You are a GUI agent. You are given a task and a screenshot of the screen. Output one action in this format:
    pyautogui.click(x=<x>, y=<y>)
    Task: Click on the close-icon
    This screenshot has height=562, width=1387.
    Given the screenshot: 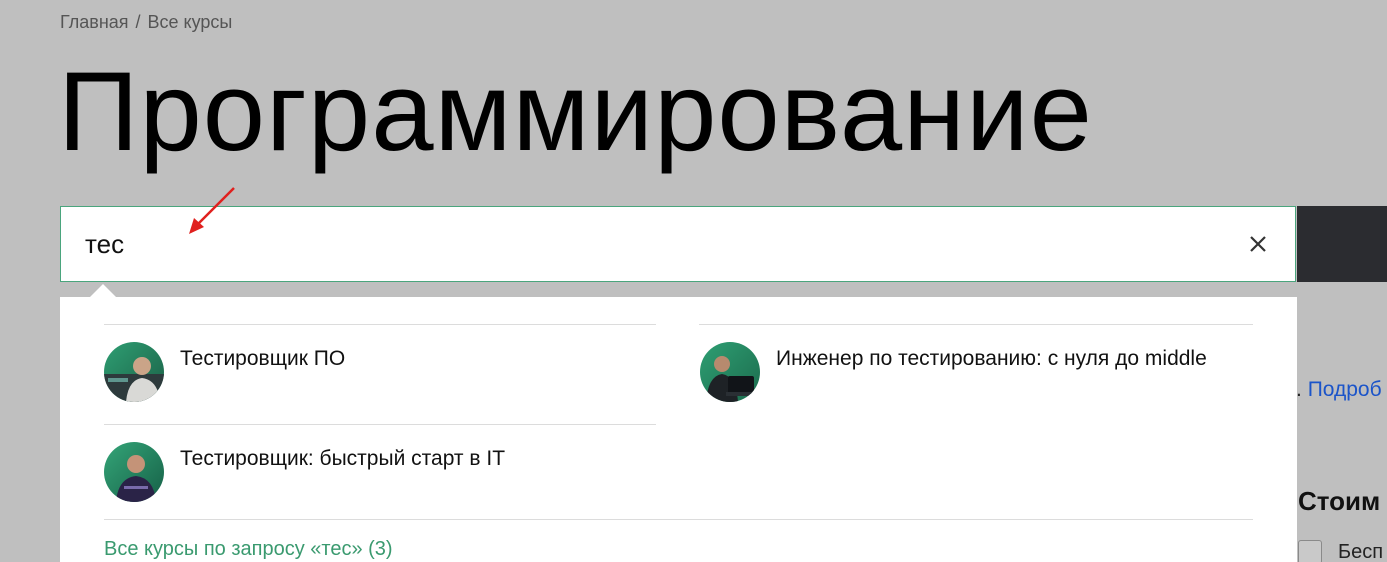 What is the action you would take?
    pyautogui.click(x=1258, y=244)
    